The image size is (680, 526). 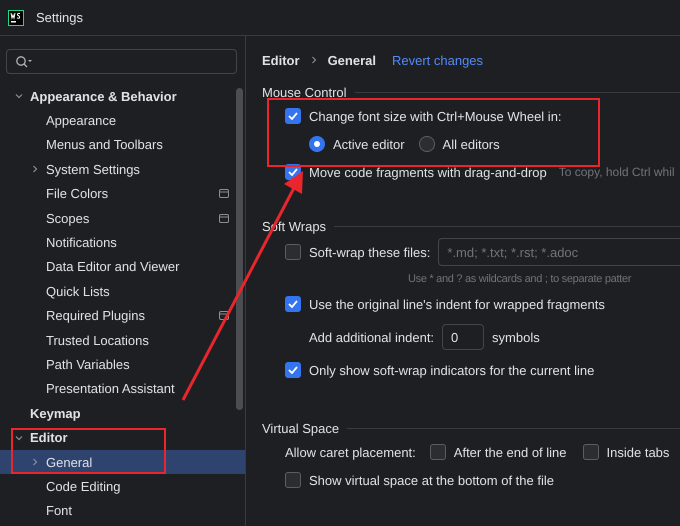 What do you see at coordinates (520, 279) in the screenshot?
I see `hint-text: Use * and ? as wildcards and ; to separate patter` at bounding box center [520, 279].